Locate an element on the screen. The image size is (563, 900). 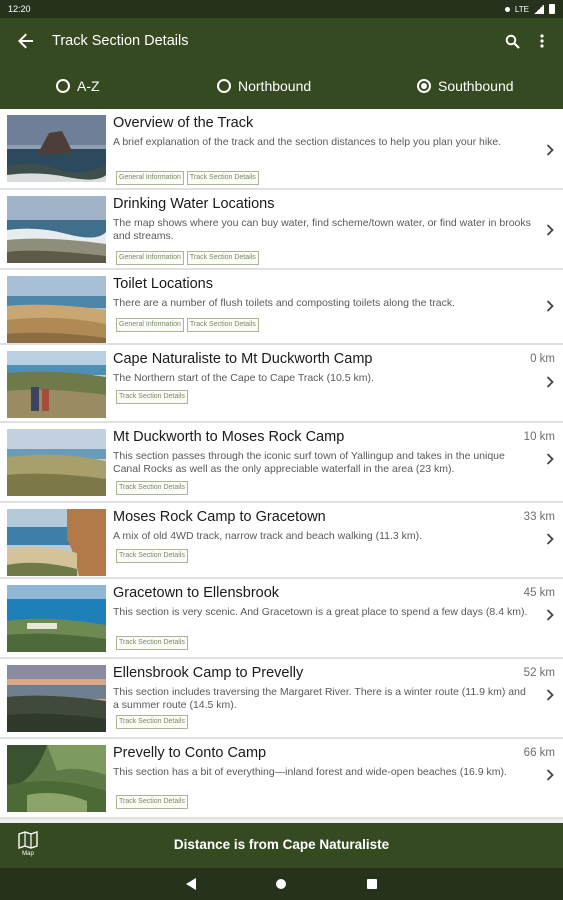
status-time: 12:20 is located at coordinates (19, 9).